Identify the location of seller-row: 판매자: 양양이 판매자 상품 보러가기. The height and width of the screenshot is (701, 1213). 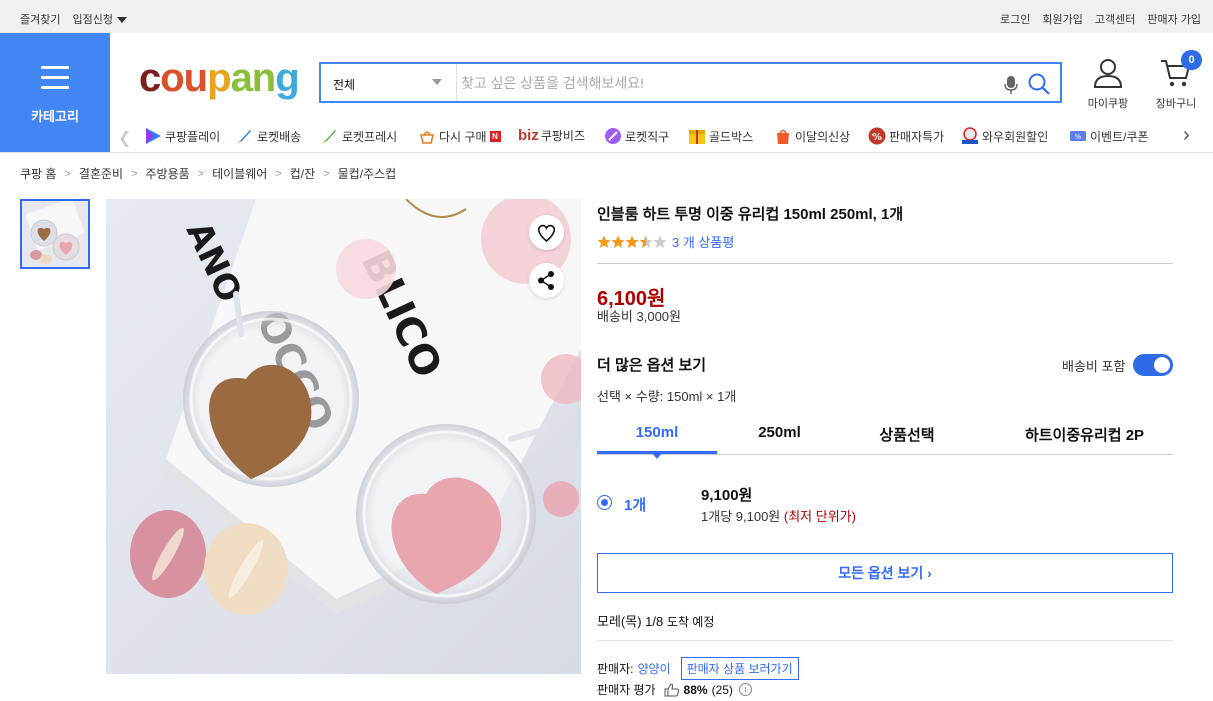
(698, 668).